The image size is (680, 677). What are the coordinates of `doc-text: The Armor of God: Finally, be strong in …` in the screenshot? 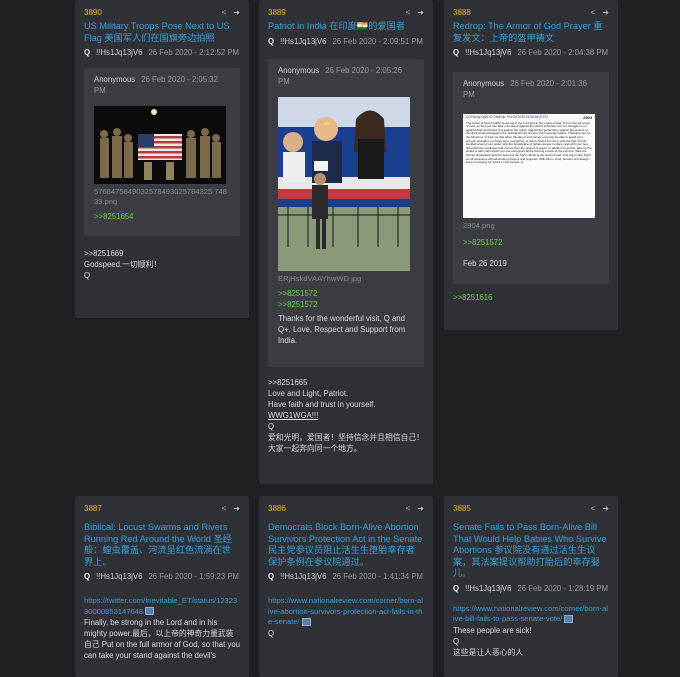 It's located at (529, 142).